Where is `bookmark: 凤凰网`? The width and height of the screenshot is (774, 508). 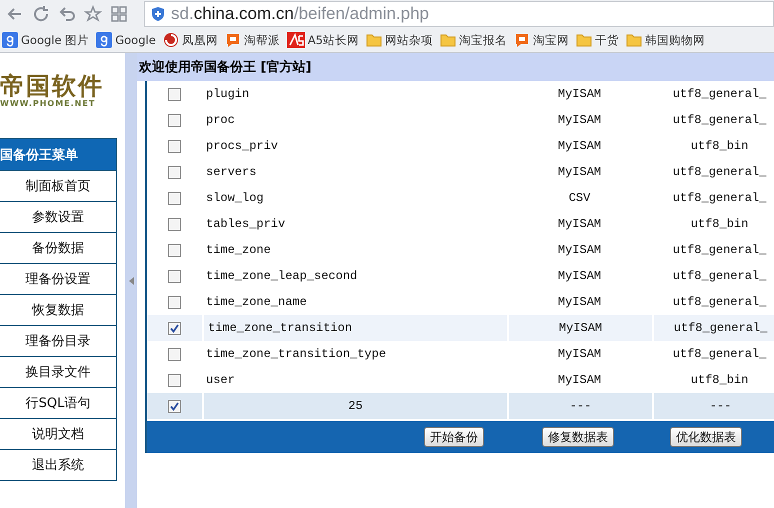 bookmark: 凤凰网 is located at coordinates (190, 40).